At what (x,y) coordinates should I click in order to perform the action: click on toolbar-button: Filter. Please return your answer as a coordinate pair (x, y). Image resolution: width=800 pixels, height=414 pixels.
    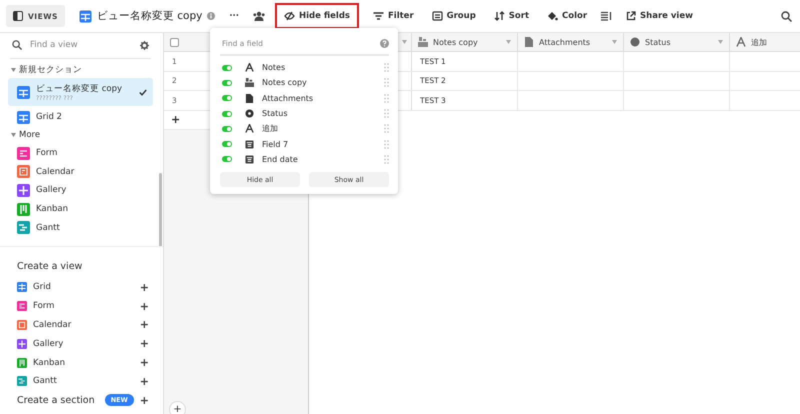
    Looking at the image, I should click on (393, 16).